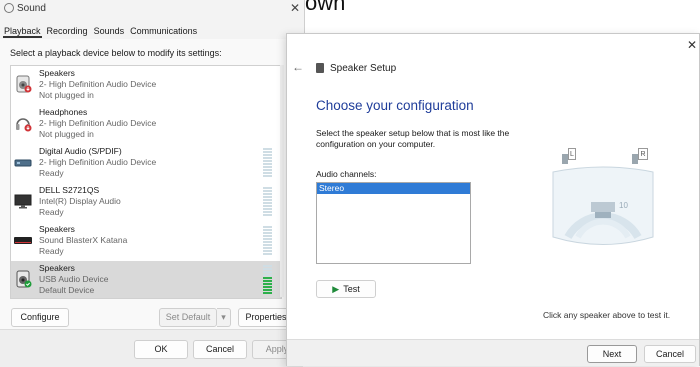 The width and height of the screenshot is (700, 367). What do you see at coordinates (351, 289) in the screenshot?
I see `test-label: Test` at bounding box center [351, 289].